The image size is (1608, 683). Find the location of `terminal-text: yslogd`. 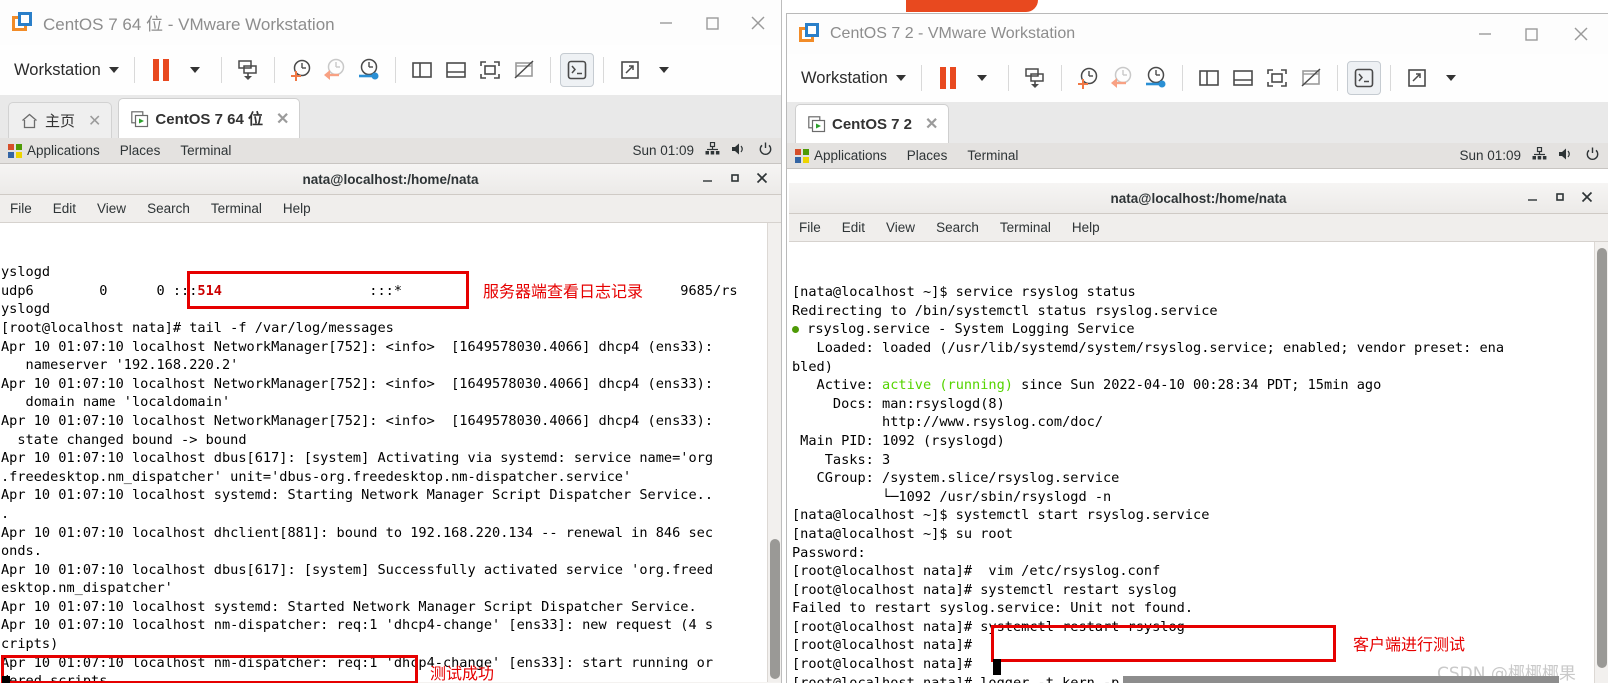

terminal-text: yslogd is located at coordinates (26, 272).